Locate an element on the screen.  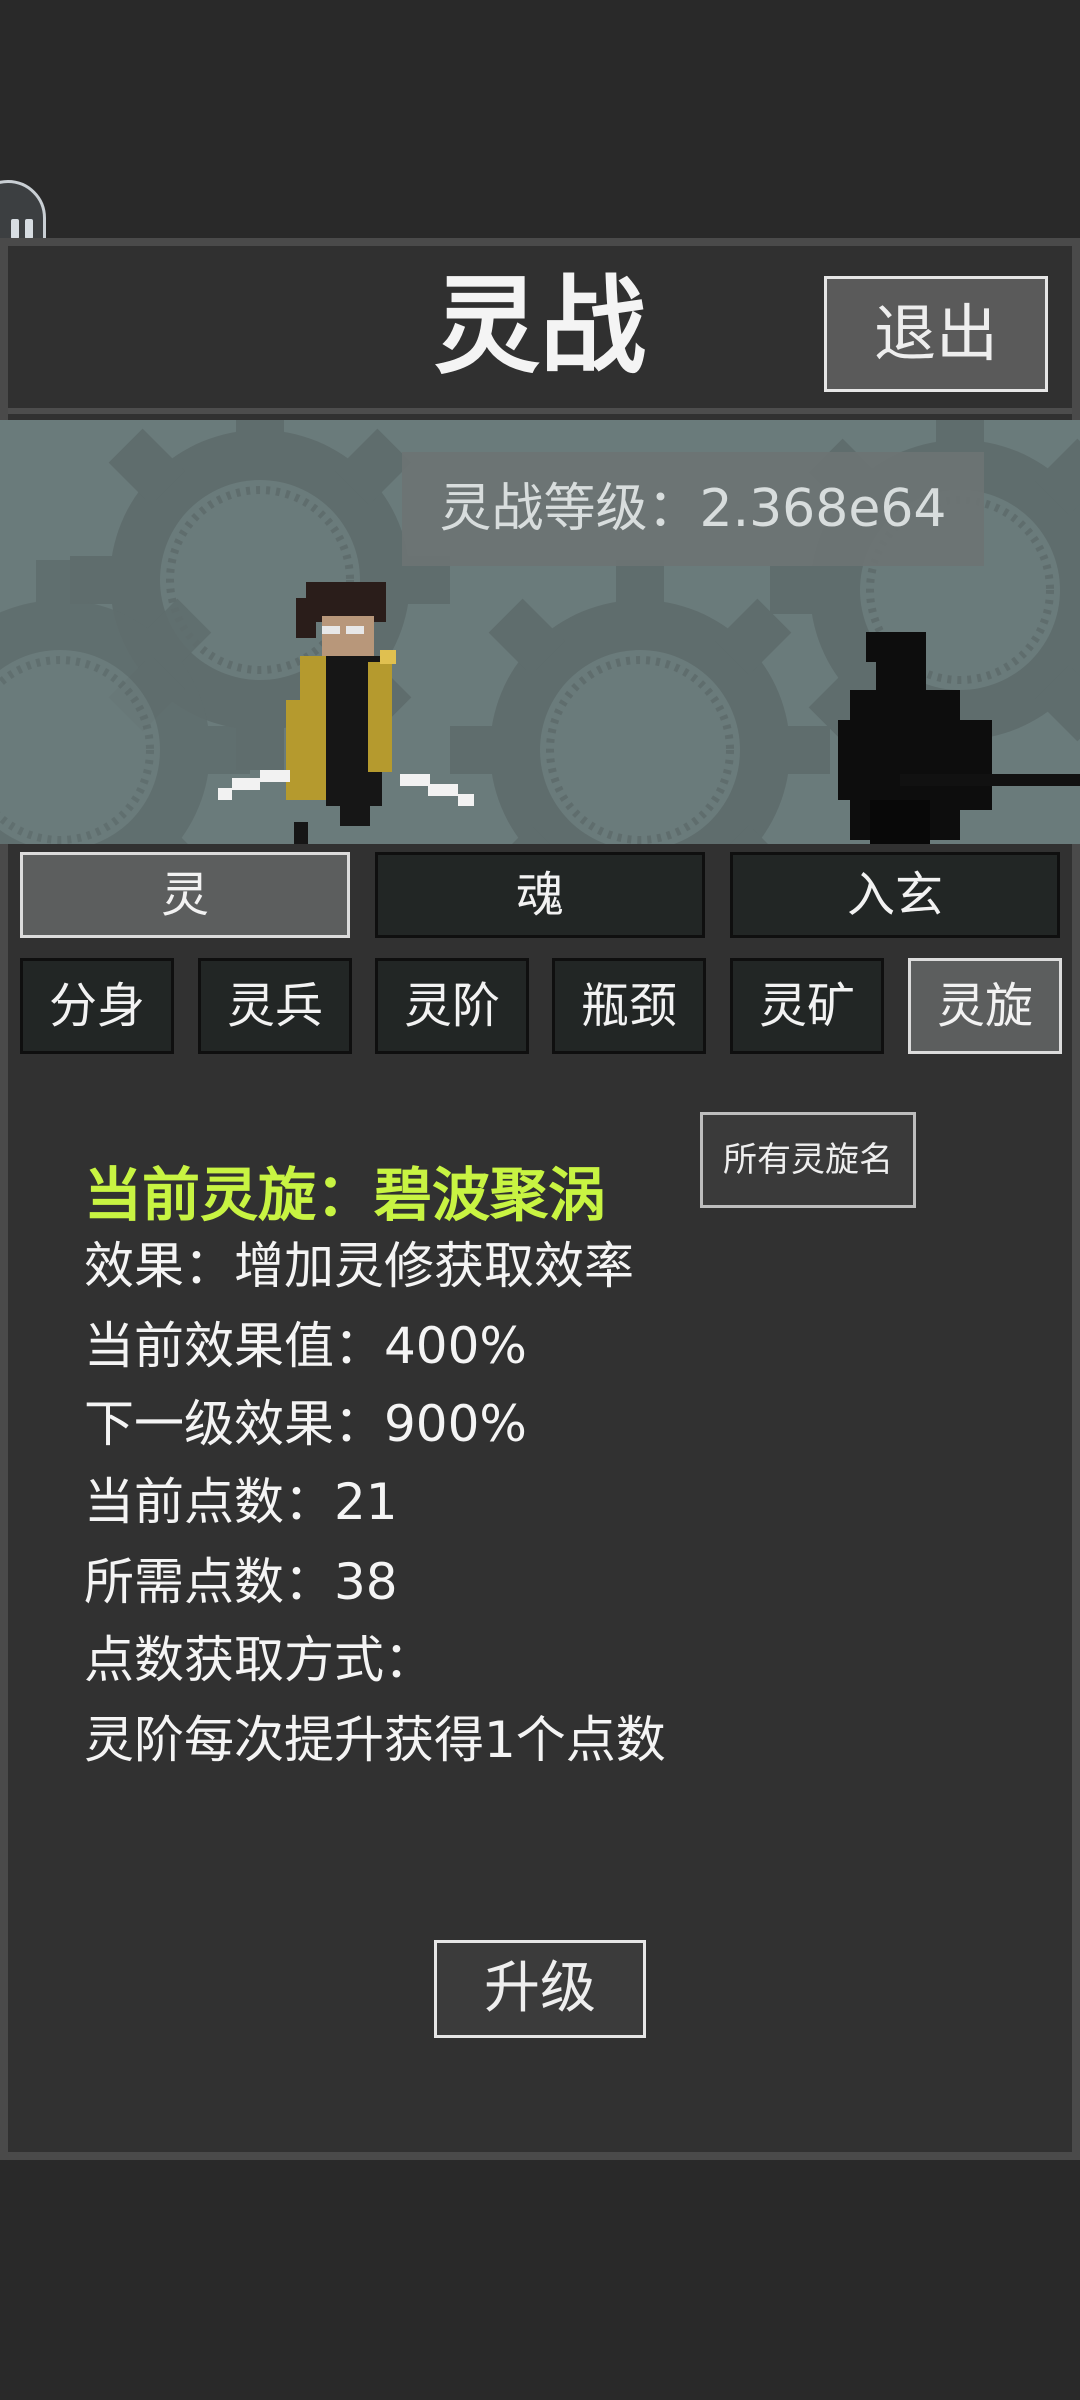
current-effect-value: 当前效果值：400% is located at coordinates (305, 1346).